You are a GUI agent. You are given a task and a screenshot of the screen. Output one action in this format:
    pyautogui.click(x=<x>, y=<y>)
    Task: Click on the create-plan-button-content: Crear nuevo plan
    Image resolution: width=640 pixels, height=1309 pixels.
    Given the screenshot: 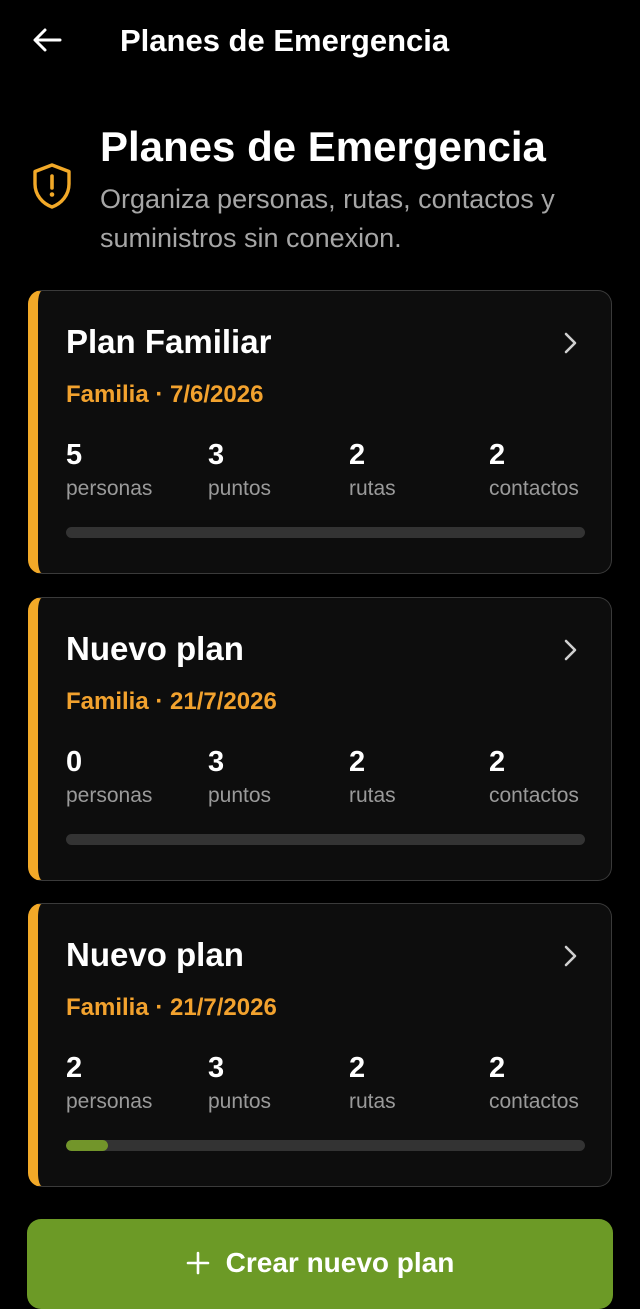 What is the action you would take?
    pyautogui.click(x=320, y=1263)
    